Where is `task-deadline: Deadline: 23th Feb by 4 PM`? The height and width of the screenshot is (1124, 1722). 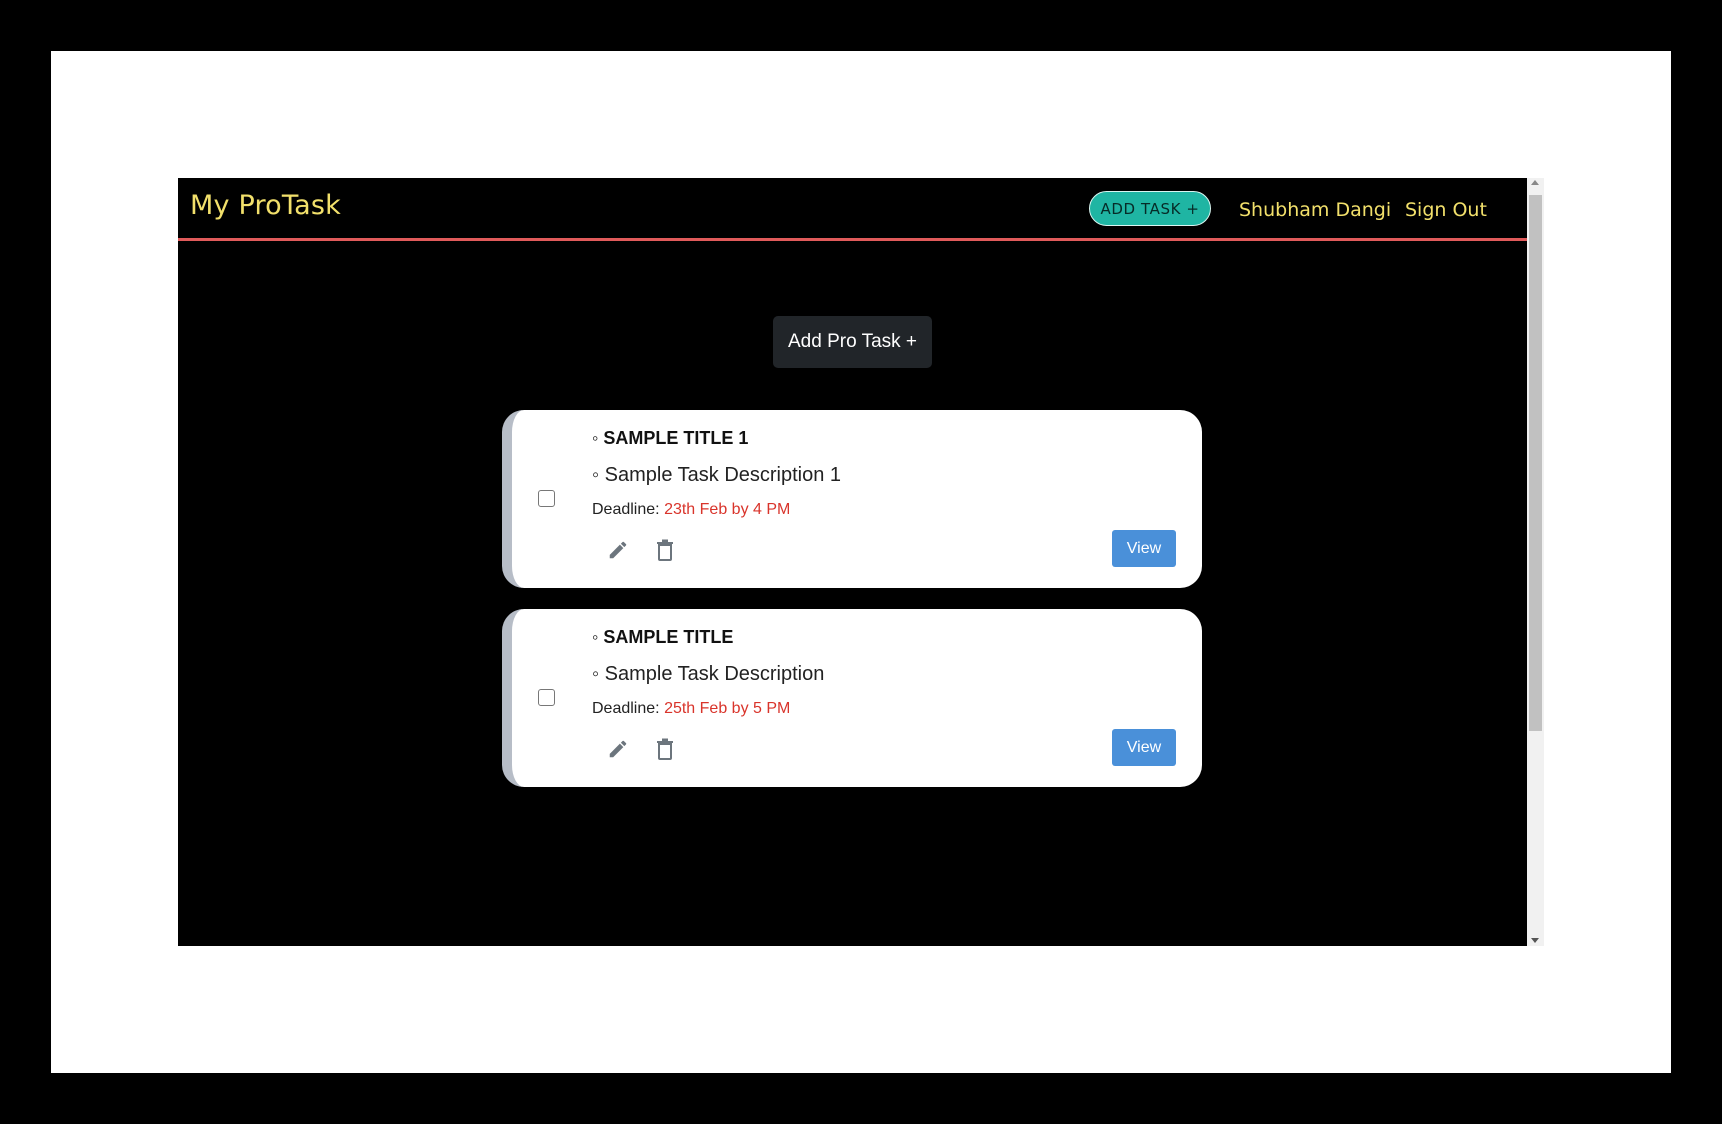
task-deadline: Deadline: 23th Feb by 4 PM is located at coordinates (691, 510).